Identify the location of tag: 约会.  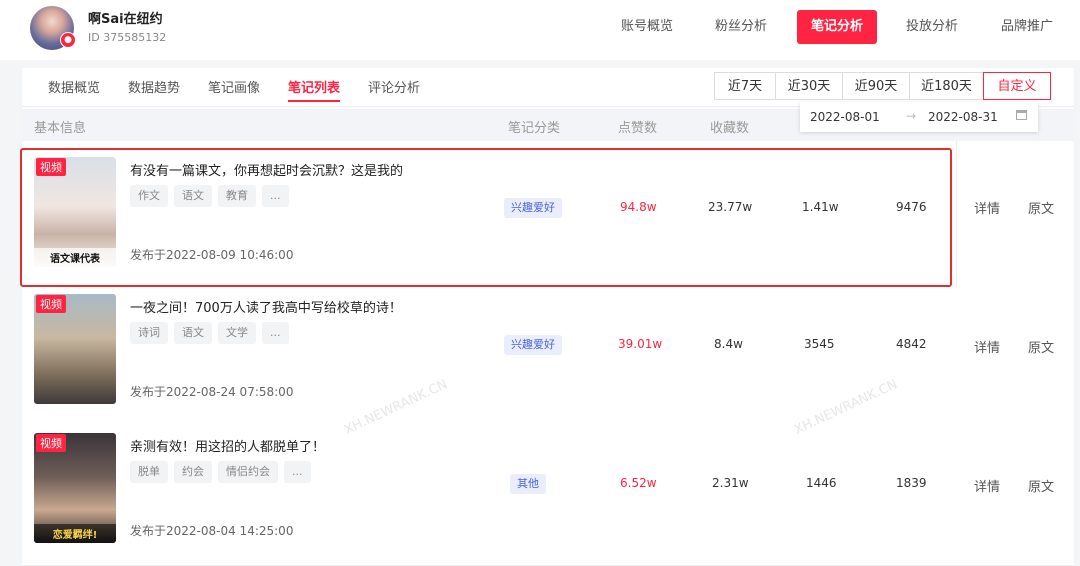
(193, 472).